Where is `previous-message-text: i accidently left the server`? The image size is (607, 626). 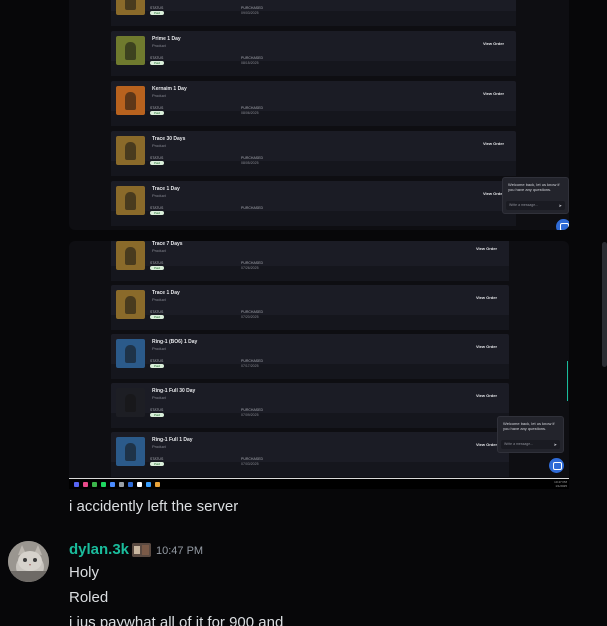
previous-message-text: i accidently left the server is located at coordinates (154, 506).